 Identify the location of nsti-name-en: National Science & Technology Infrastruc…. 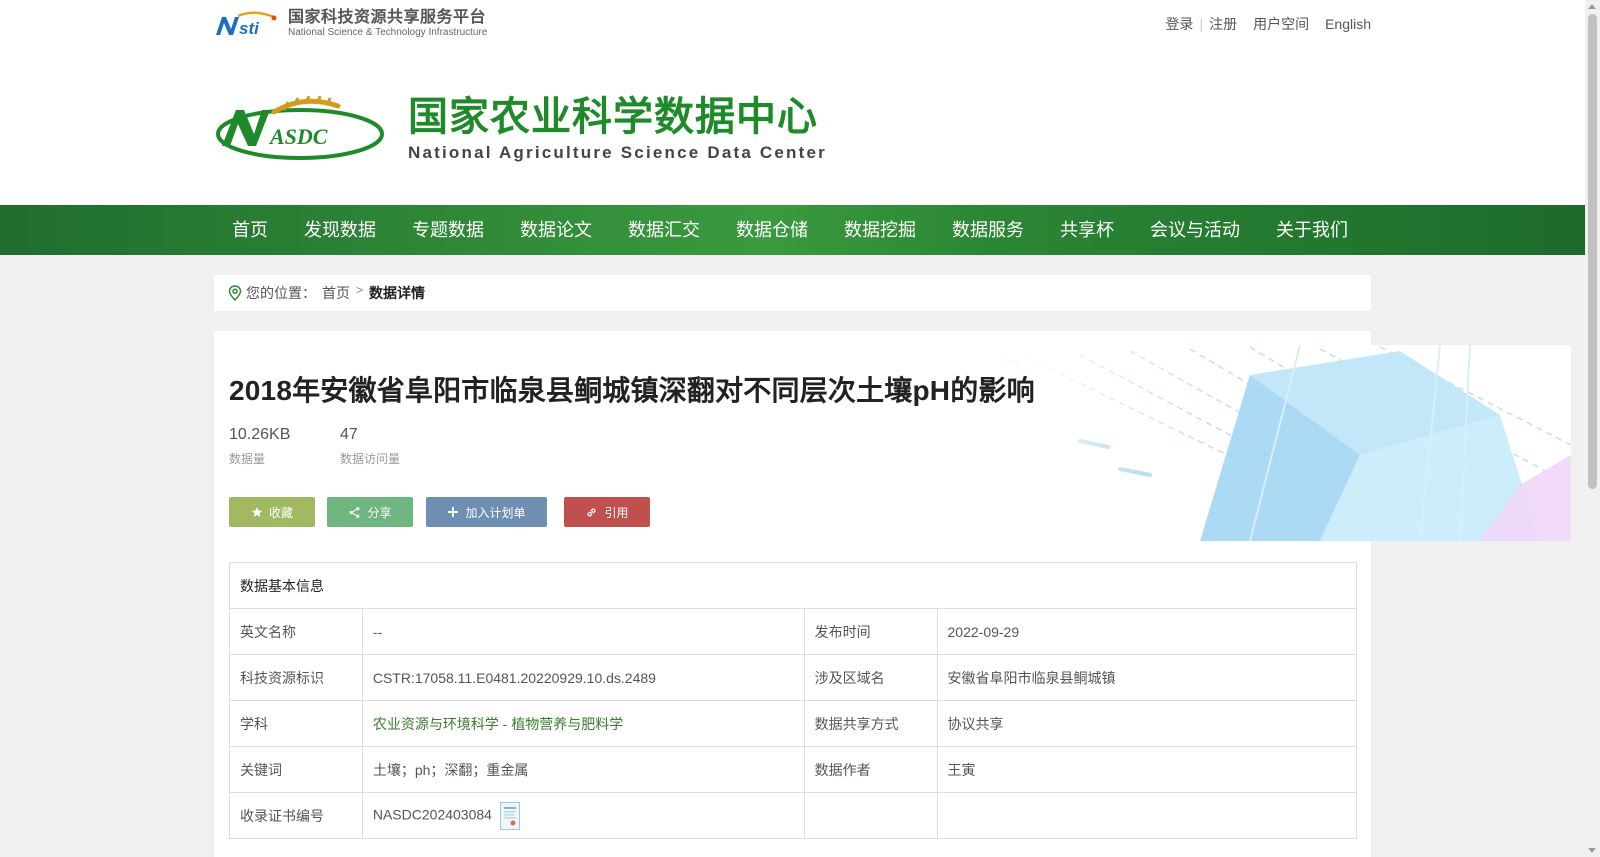
(388, 32).